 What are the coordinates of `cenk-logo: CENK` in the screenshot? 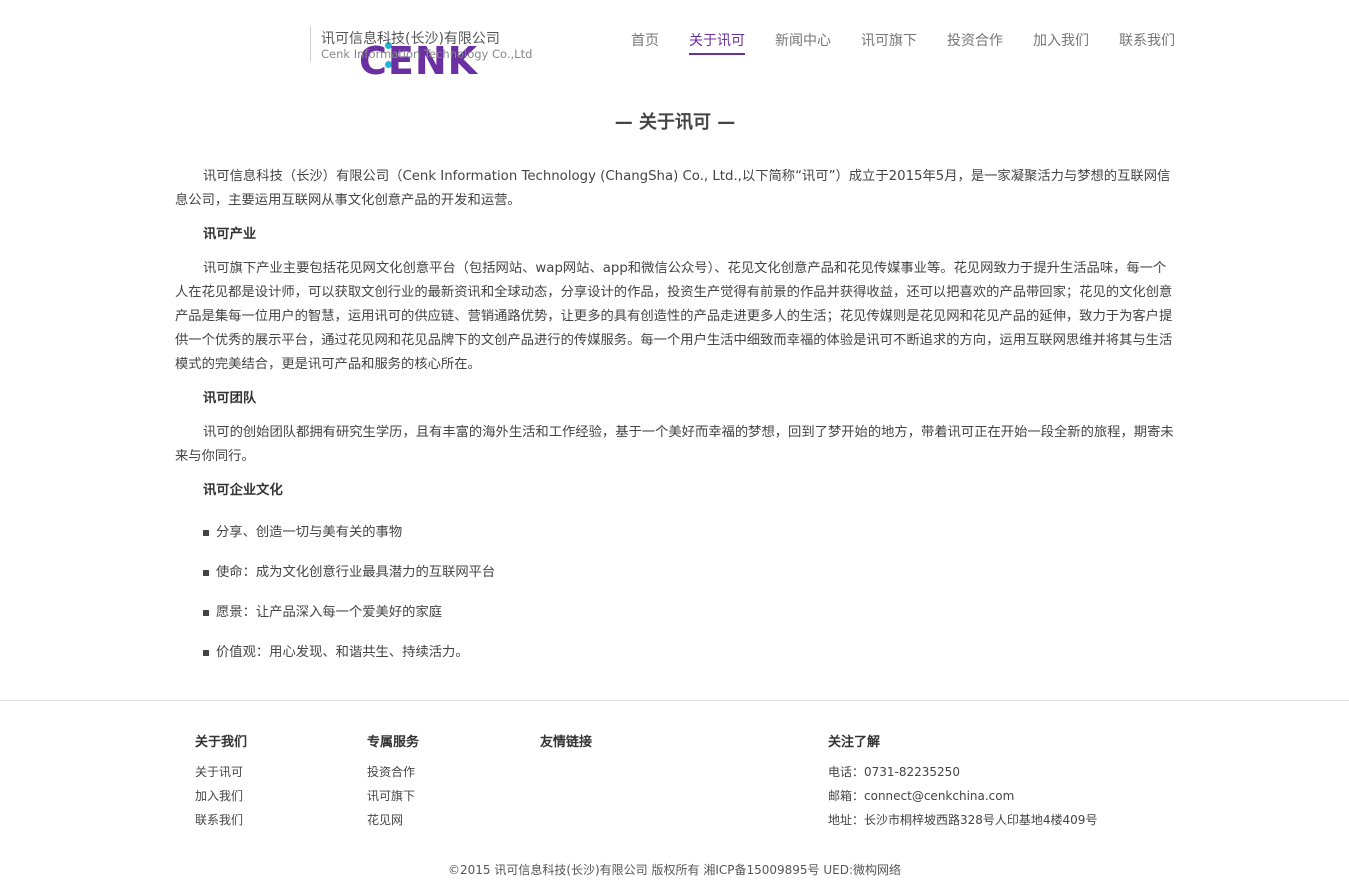 It's located at (327, 50).